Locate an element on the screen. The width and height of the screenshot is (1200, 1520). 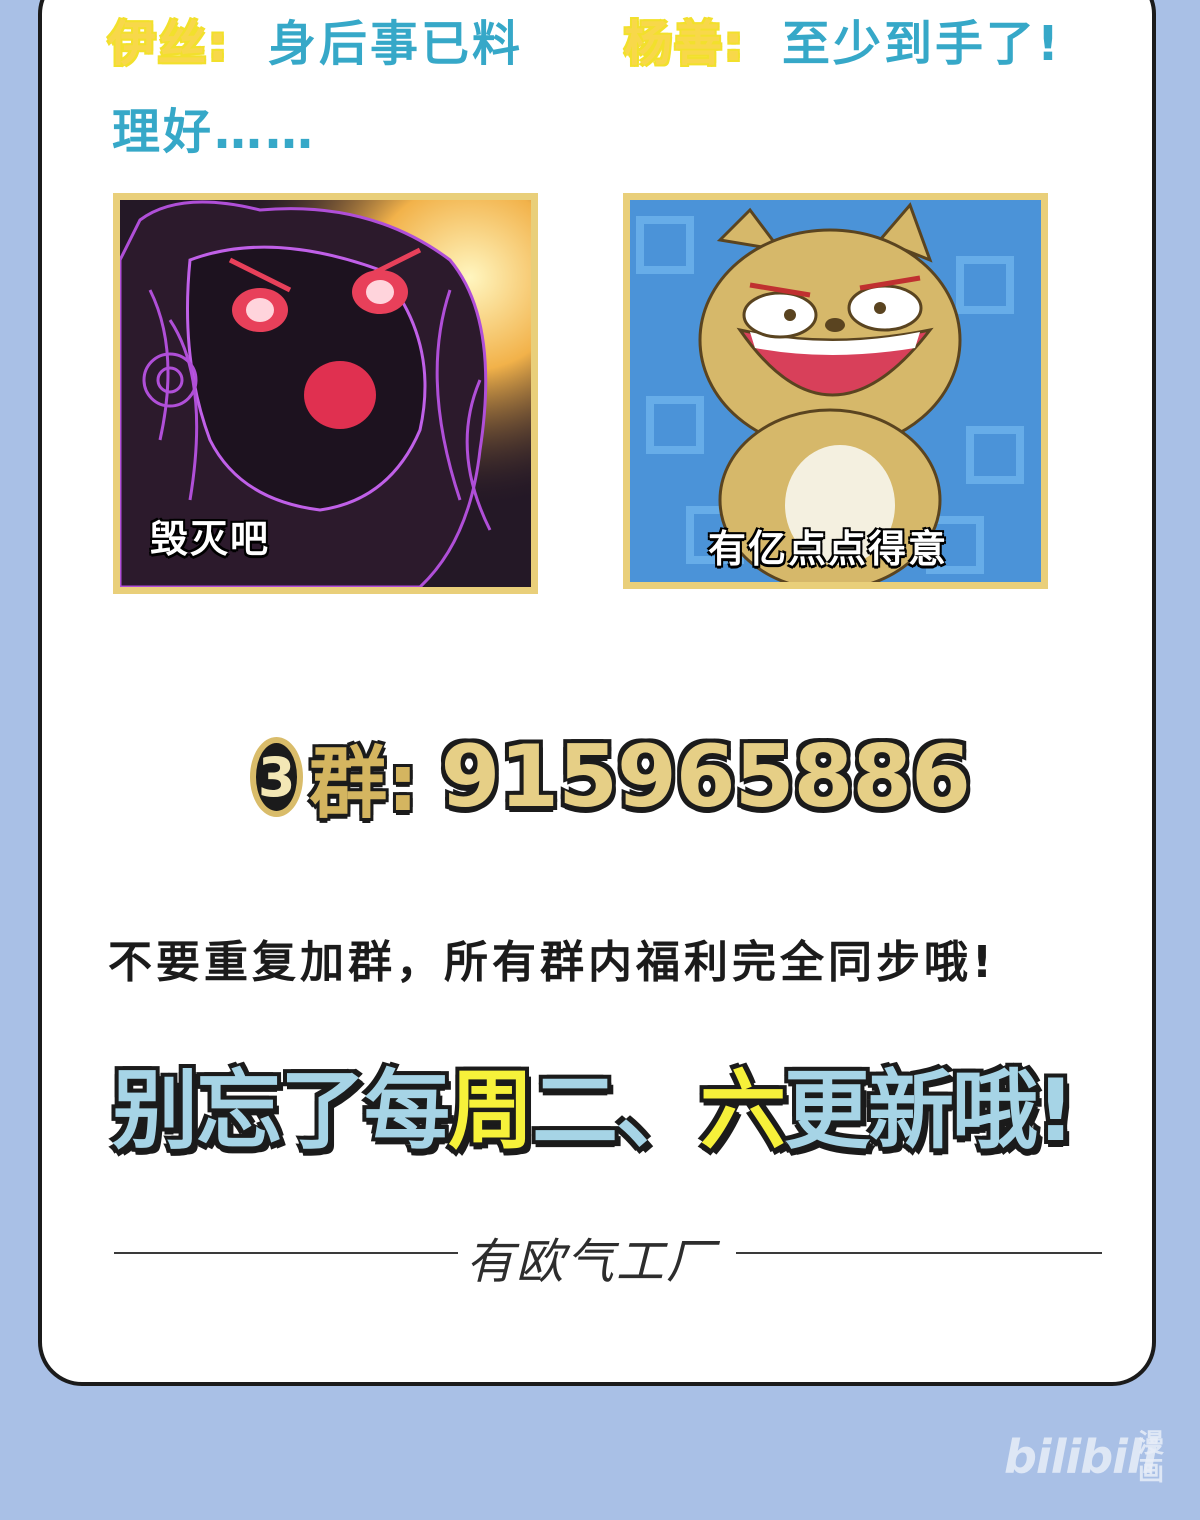
reminder-part-2: 周 is located at coordinates (491, 1111).